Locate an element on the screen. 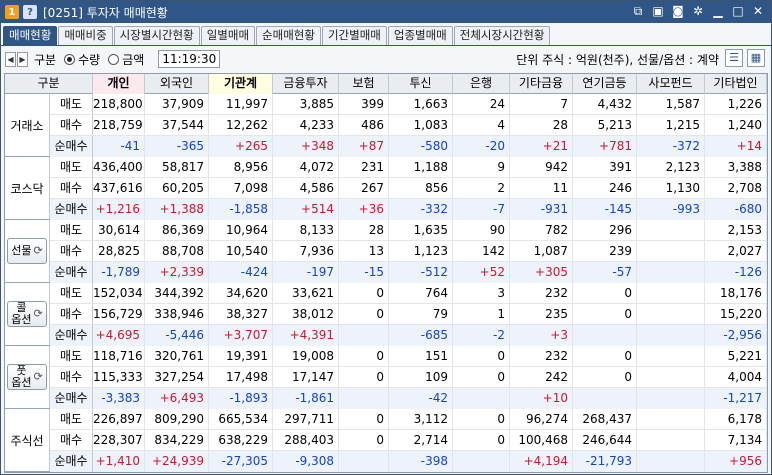  table-cell: +1,410 is located at coordinates (119, 461).